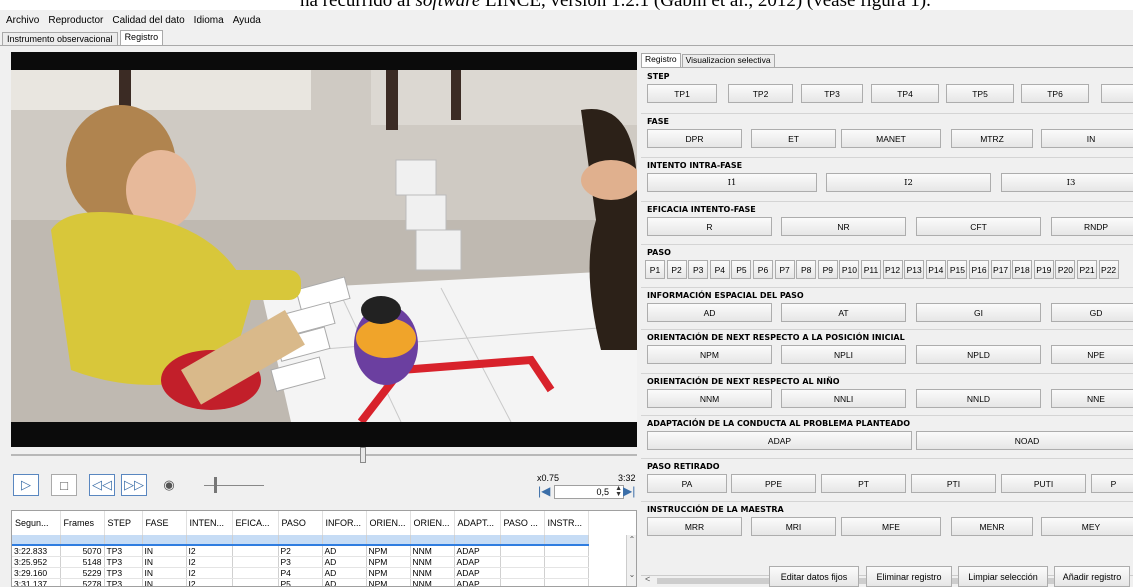  What do you see at coordinates (849, 269) in the screenshot?
I see `criterion-button: P10` at bounding box center [849, 269].